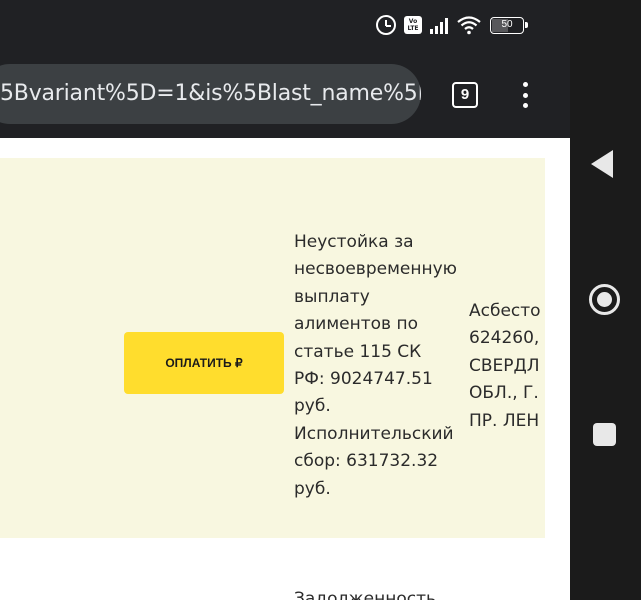  I want to click on fine-address: Асбесто 624260, СВЕРДЛ ОБЛ., Г. ПР. ЛЕН, so click(505, 366).